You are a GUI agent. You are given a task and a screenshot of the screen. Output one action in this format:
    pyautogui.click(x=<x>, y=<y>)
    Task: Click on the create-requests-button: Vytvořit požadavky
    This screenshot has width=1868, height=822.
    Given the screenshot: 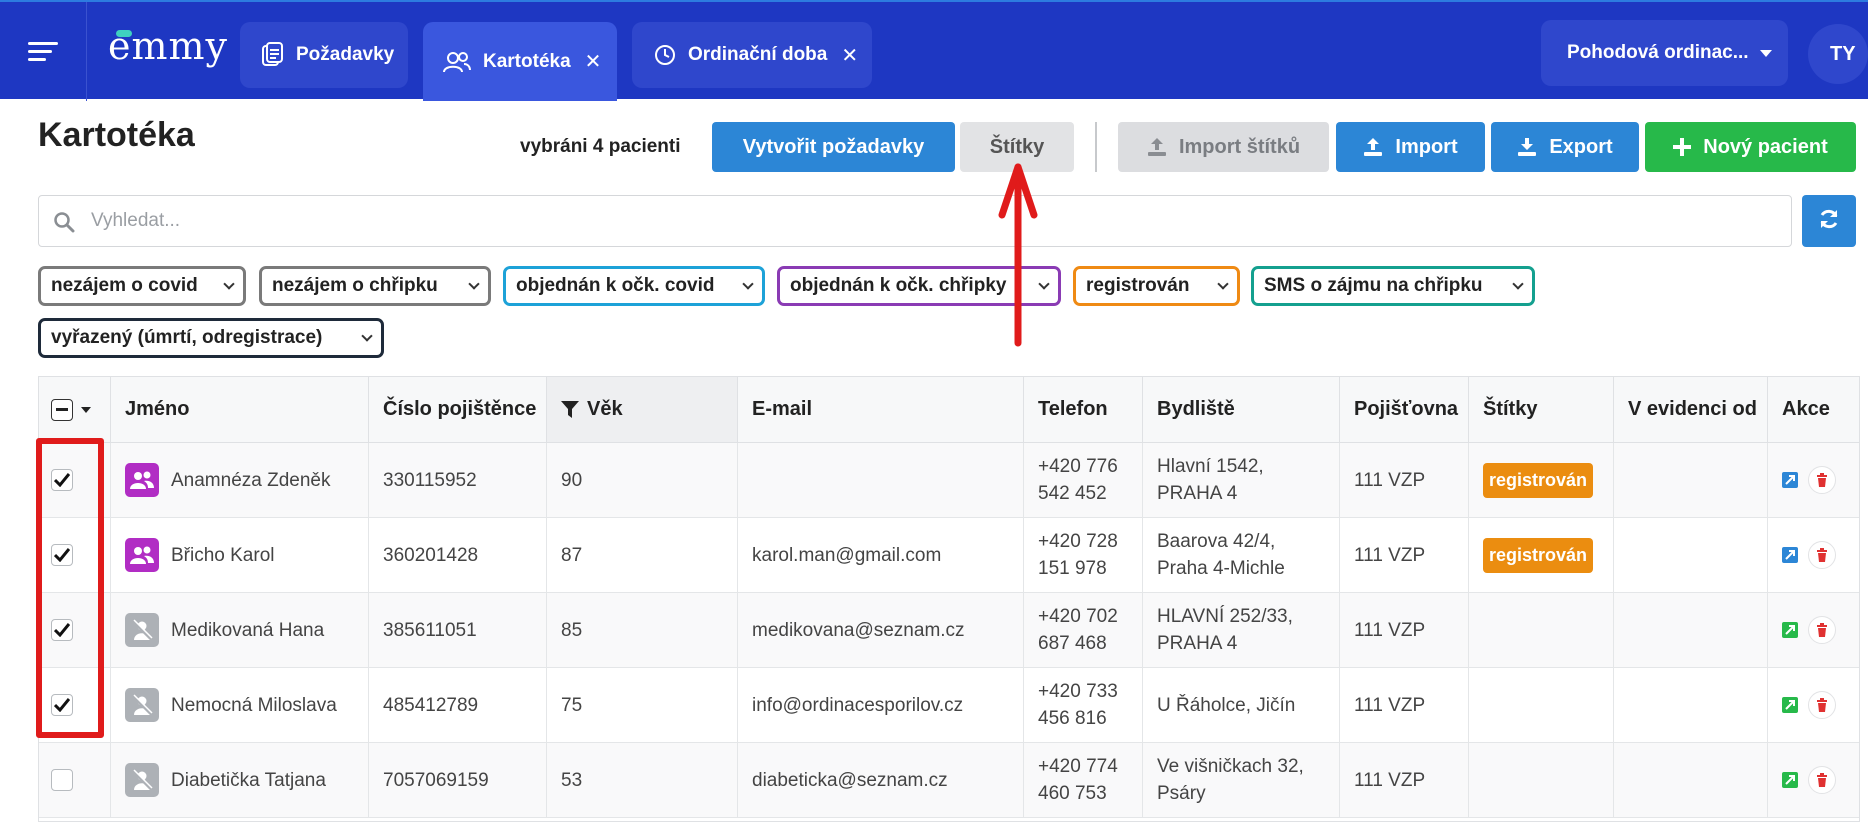 What is the action you would take?
    pyautogui.click(x=833, y=147)
    